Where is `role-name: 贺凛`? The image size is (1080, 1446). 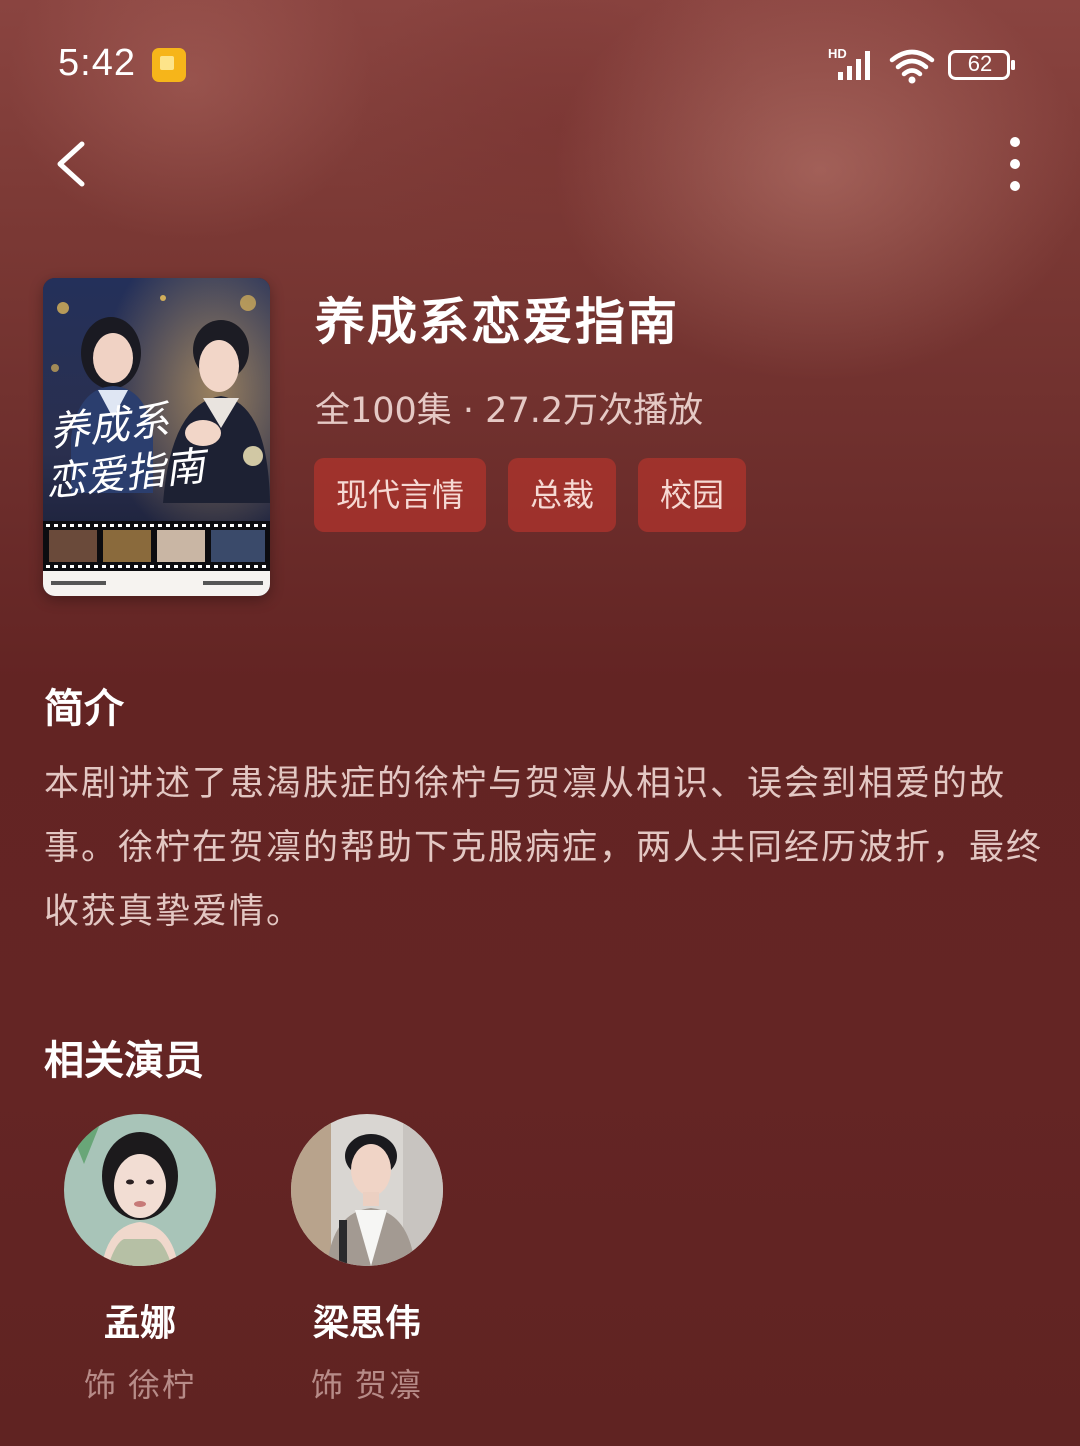 role-name: 贺凛 is located at coordinates (389, 1385).